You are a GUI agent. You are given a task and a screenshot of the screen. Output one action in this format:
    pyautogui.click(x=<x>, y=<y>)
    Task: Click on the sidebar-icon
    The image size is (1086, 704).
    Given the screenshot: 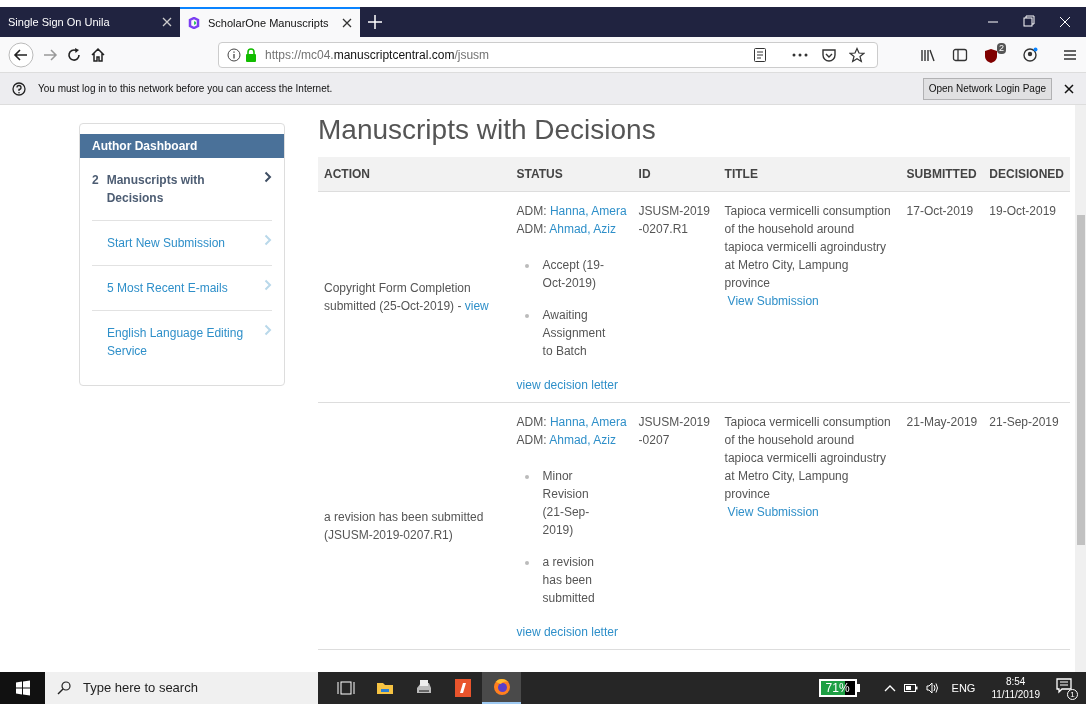 What is the action you would take?
    pyautogui.click(x=960, y=54)
    